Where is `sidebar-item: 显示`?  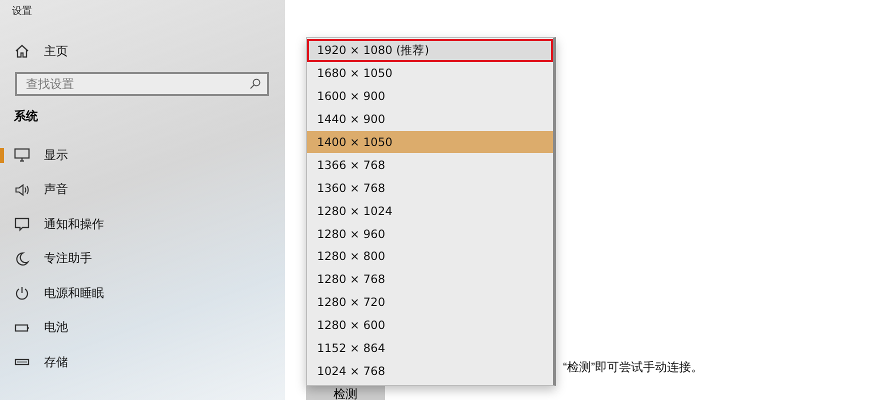 sidebar-item: 显示 is located at coordinates (142, 155).